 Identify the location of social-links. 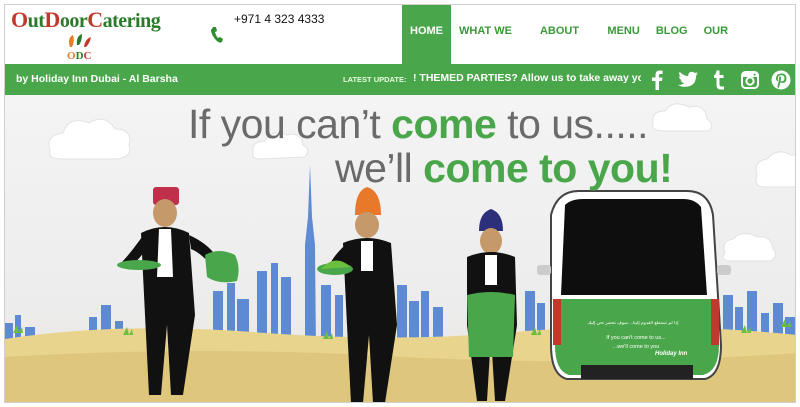
(718, 79).